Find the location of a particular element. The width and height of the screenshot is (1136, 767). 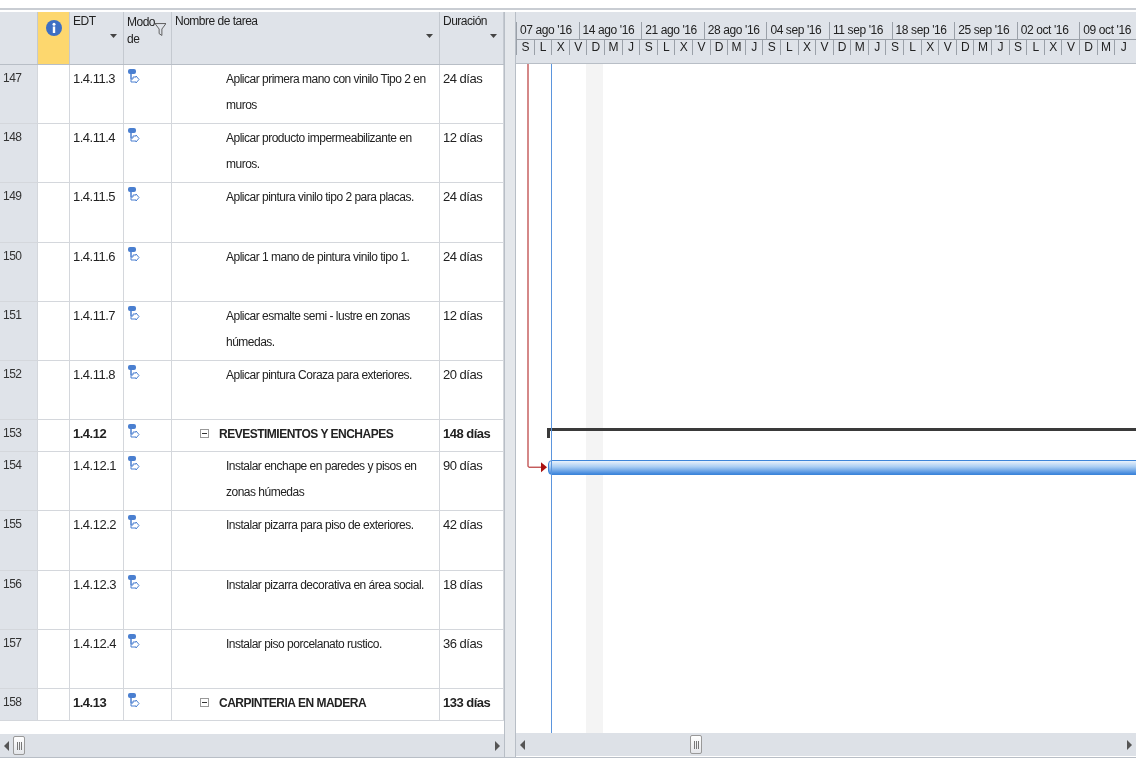

task-name: Aplicar primera mano con vinilo Tipo 2 en muros is located at coordinates (326, 92).